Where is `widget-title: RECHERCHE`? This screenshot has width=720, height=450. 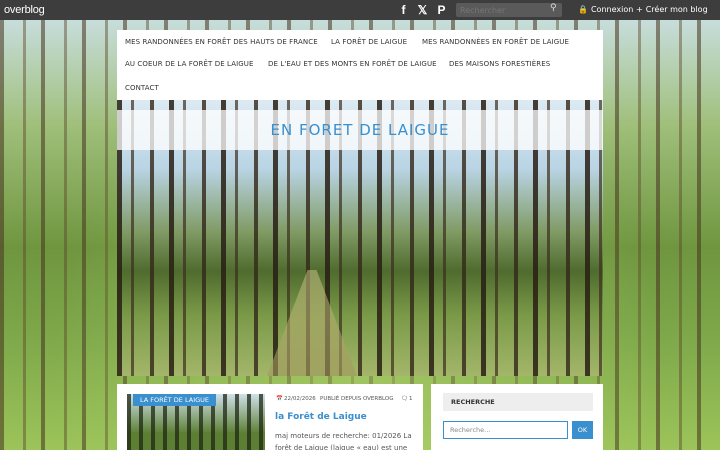
widget-title: RECHERCHE is located at coordinates (518, 402).